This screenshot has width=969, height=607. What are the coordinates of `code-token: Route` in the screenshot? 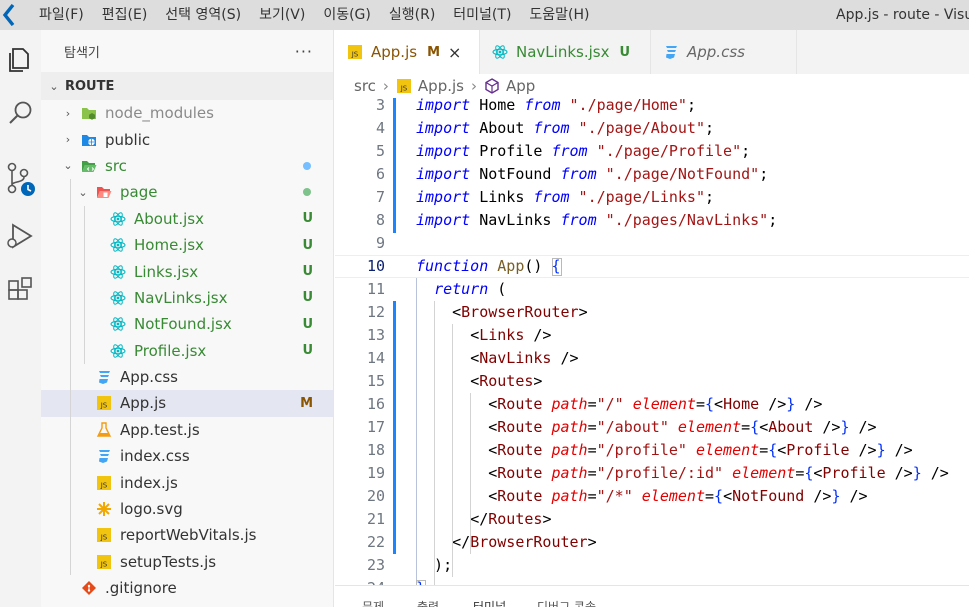 It's located at (520, 427).